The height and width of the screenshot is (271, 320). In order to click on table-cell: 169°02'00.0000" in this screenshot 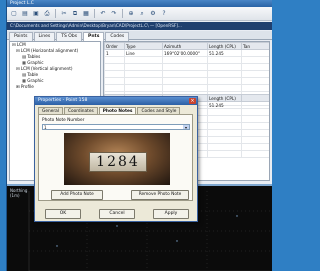, I will do `click(185, 53)`.